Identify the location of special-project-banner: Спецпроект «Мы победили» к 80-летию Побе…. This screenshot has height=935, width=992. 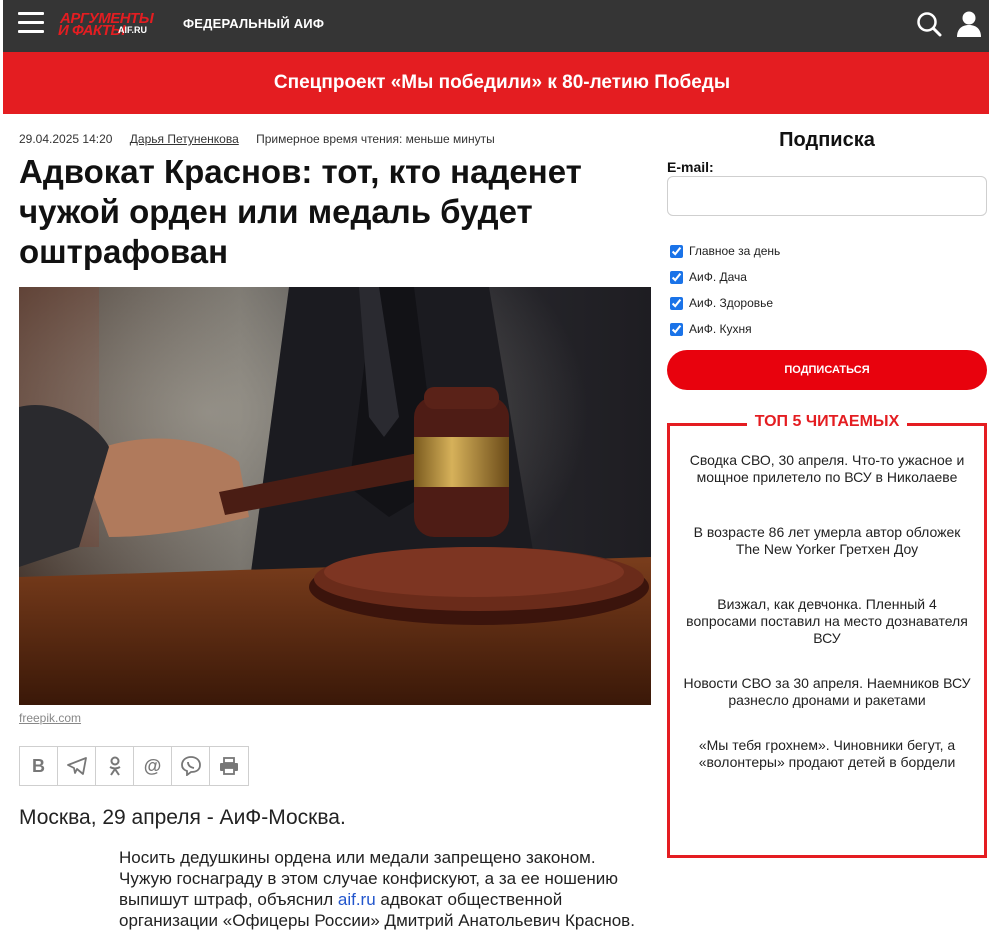
(496, 83).